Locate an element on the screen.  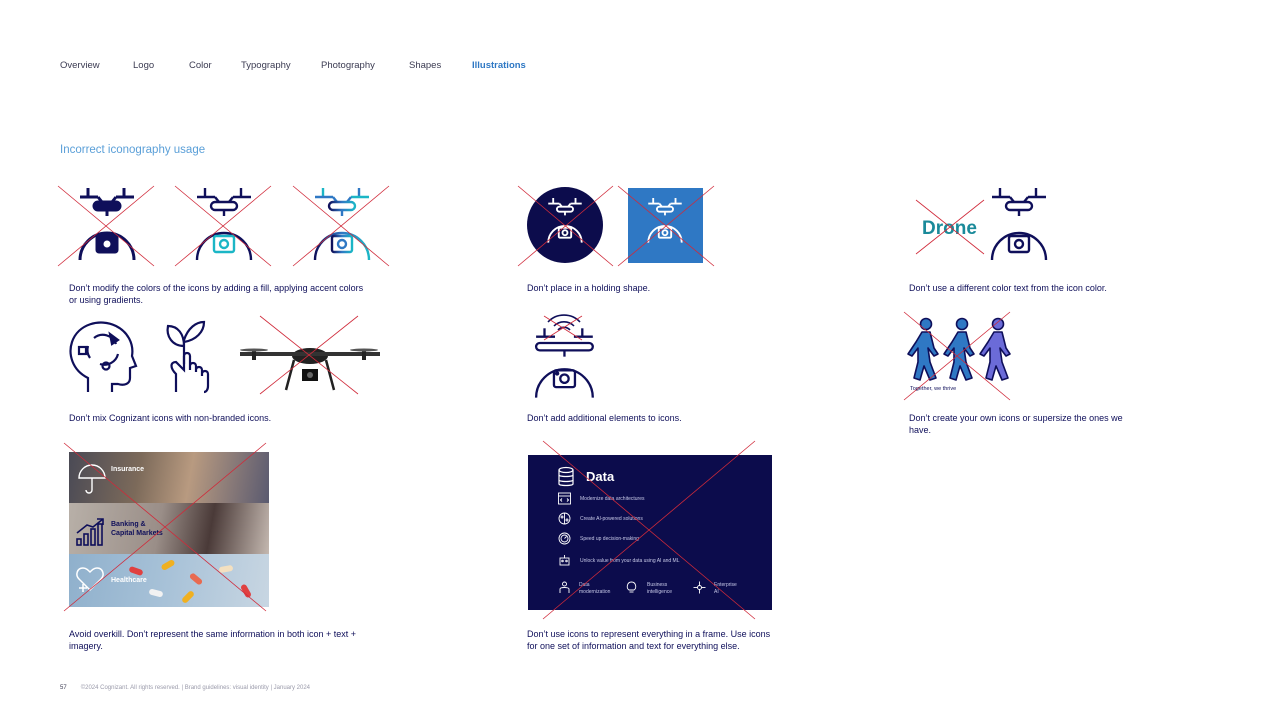
together-label: Together, we thrive is located at coordinates (933, 389).